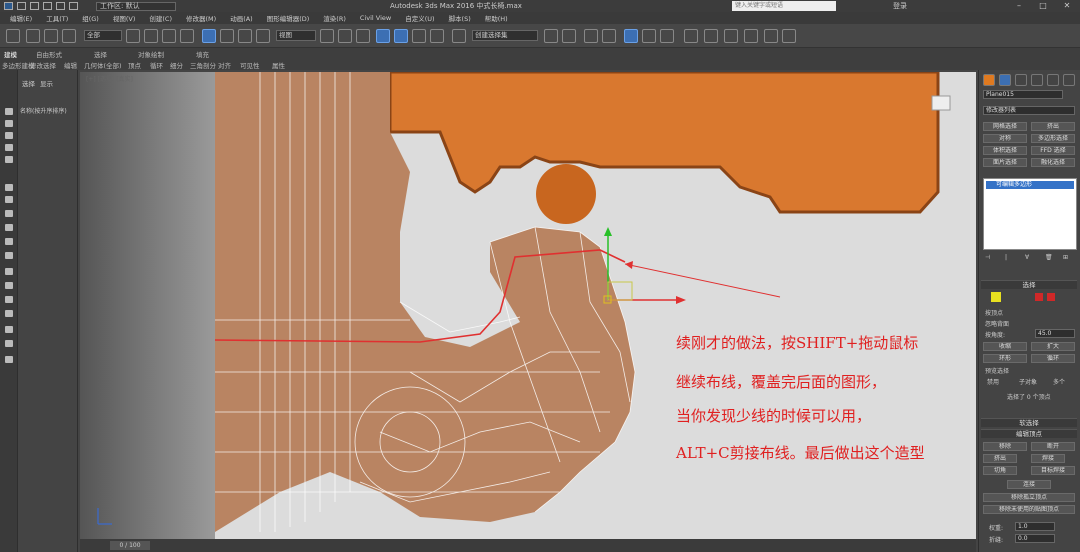 This screenshot has height=552, width=1080. I want to click on modifier-stack: 可编辑多边形, so click(1030, 214).